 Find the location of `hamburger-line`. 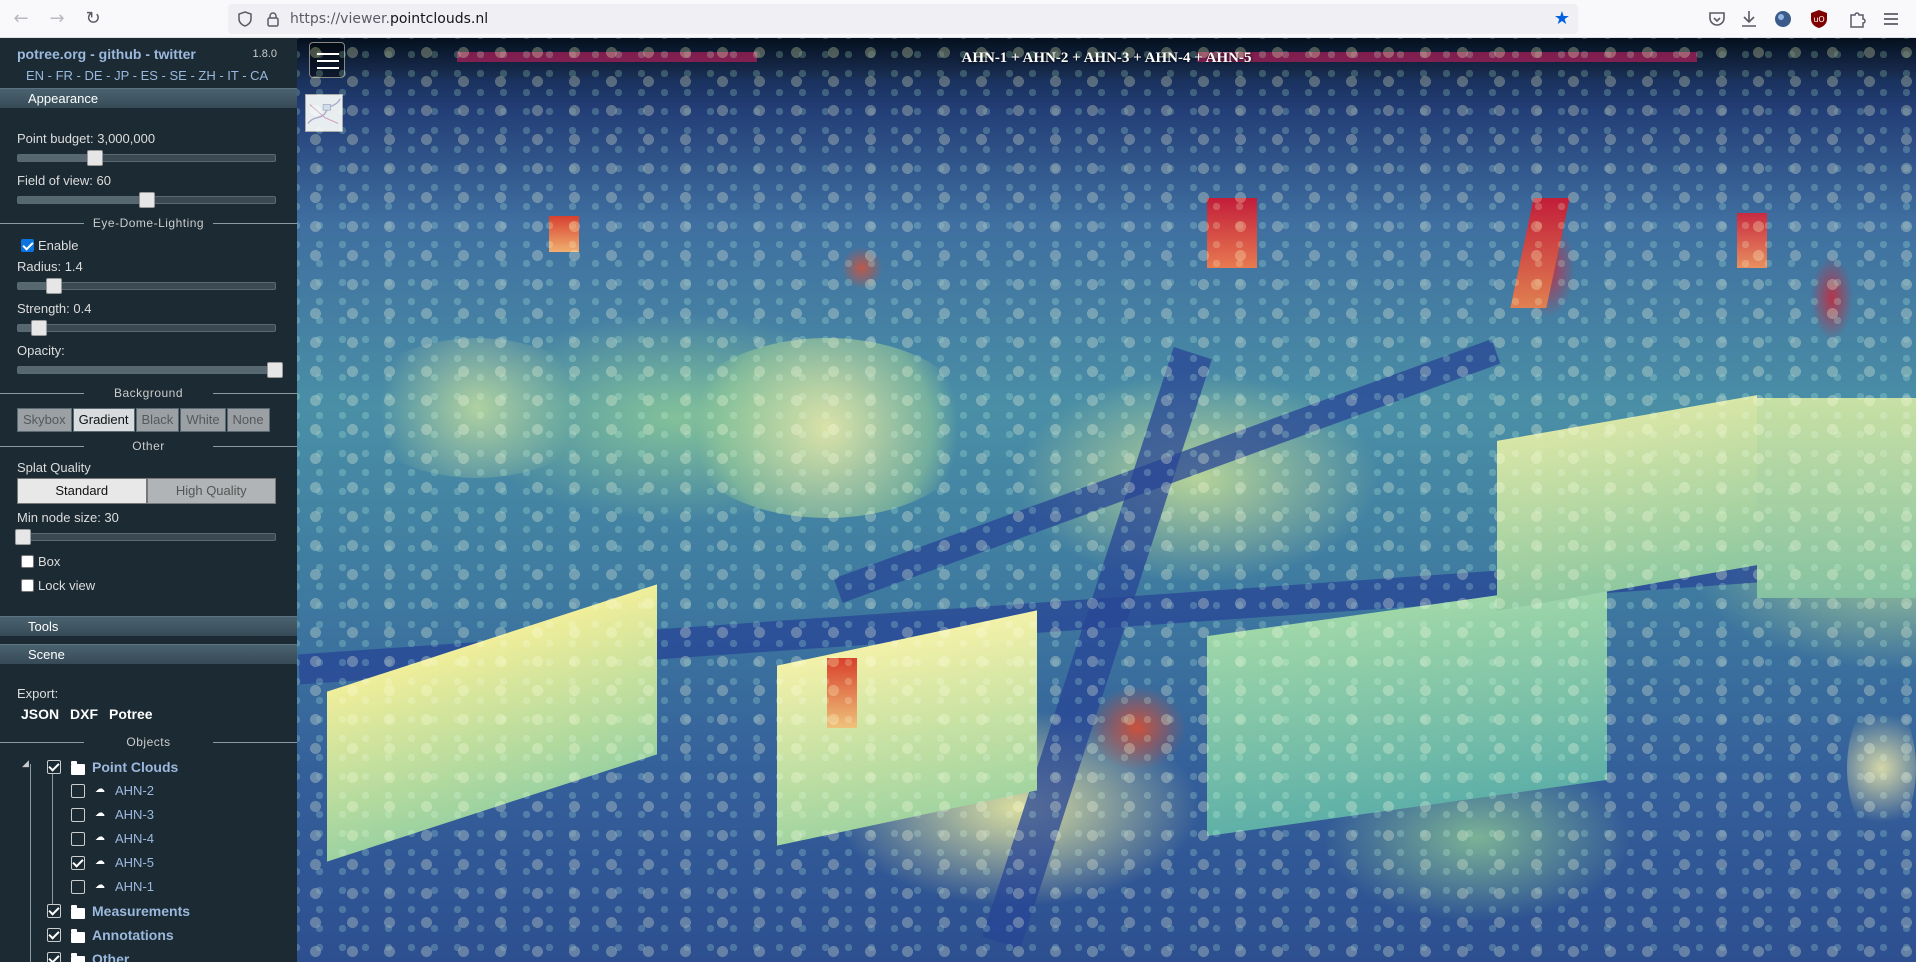

hamburger-line is located at coordinates (328, 61).